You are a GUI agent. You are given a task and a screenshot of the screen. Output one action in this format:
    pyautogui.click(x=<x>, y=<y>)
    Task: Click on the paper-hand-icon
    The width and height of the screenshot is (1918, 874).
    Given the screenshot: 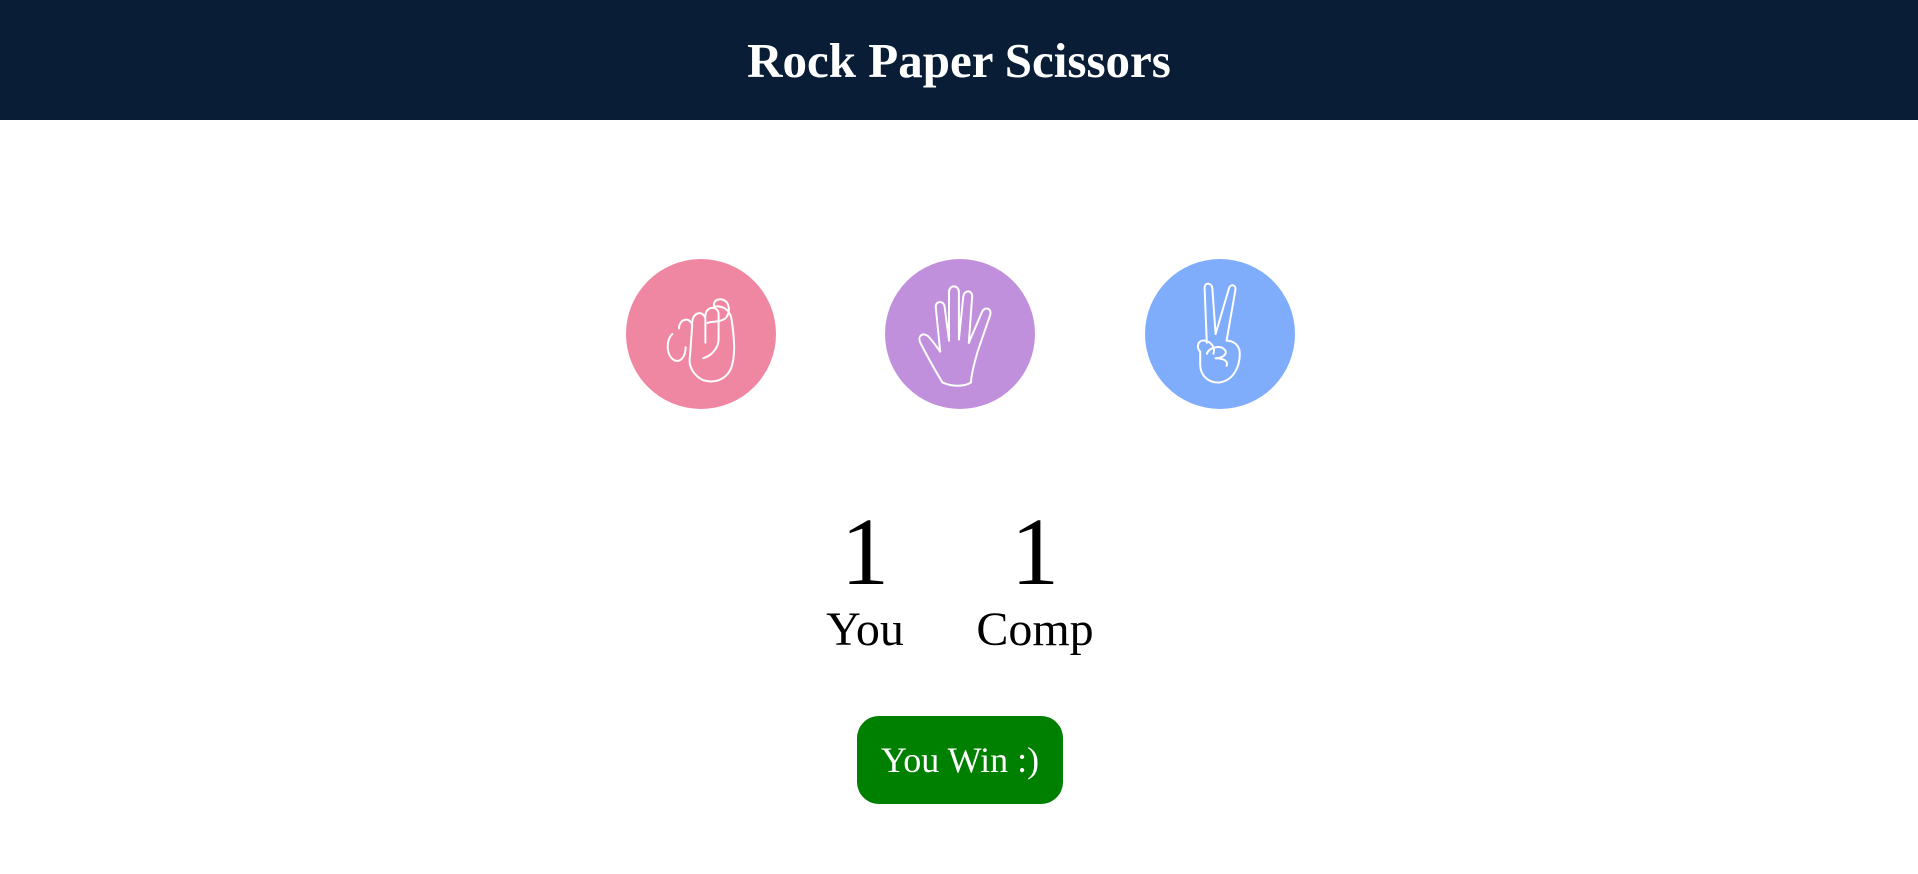 What is the action you would take?
    pyautogui.click(x=955, y=336)
    